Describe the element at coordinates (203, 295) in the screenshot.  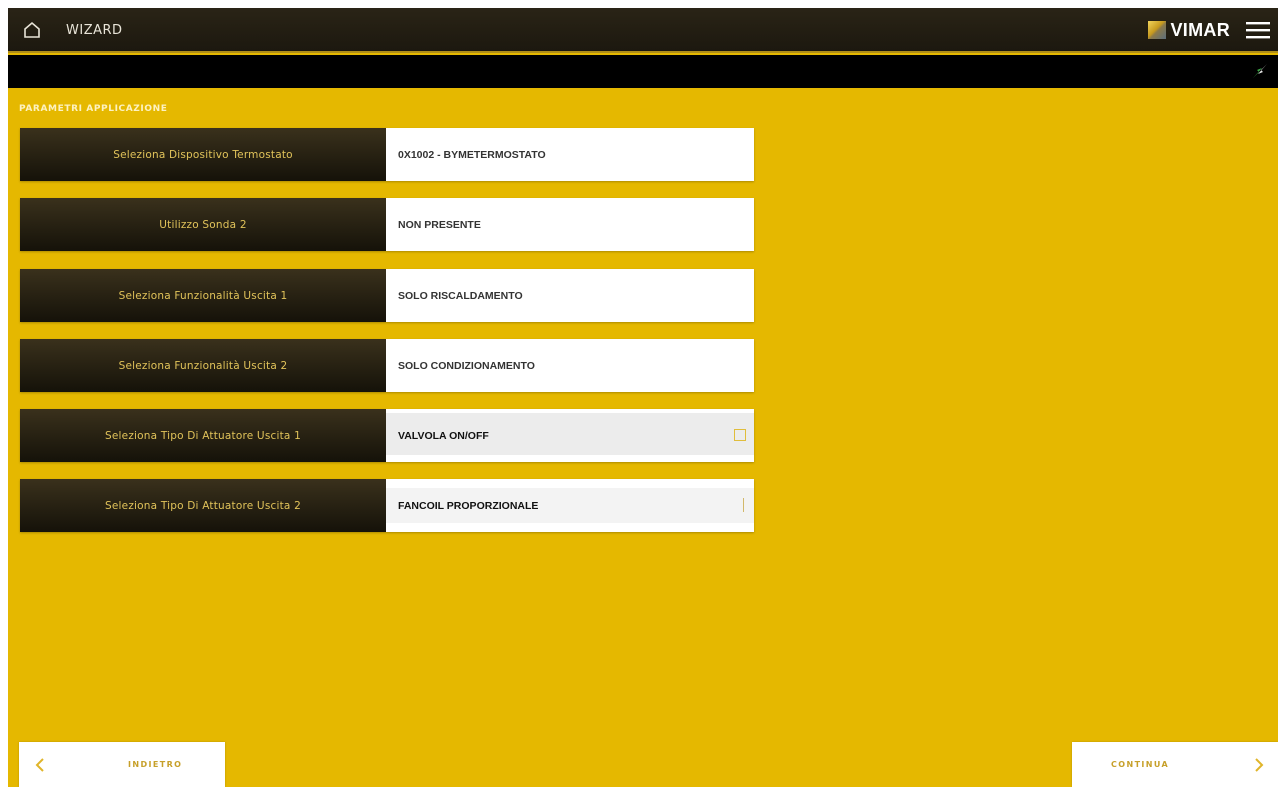
I see `param-label: Seleziona Funzionalità Uscita 1` at that location.